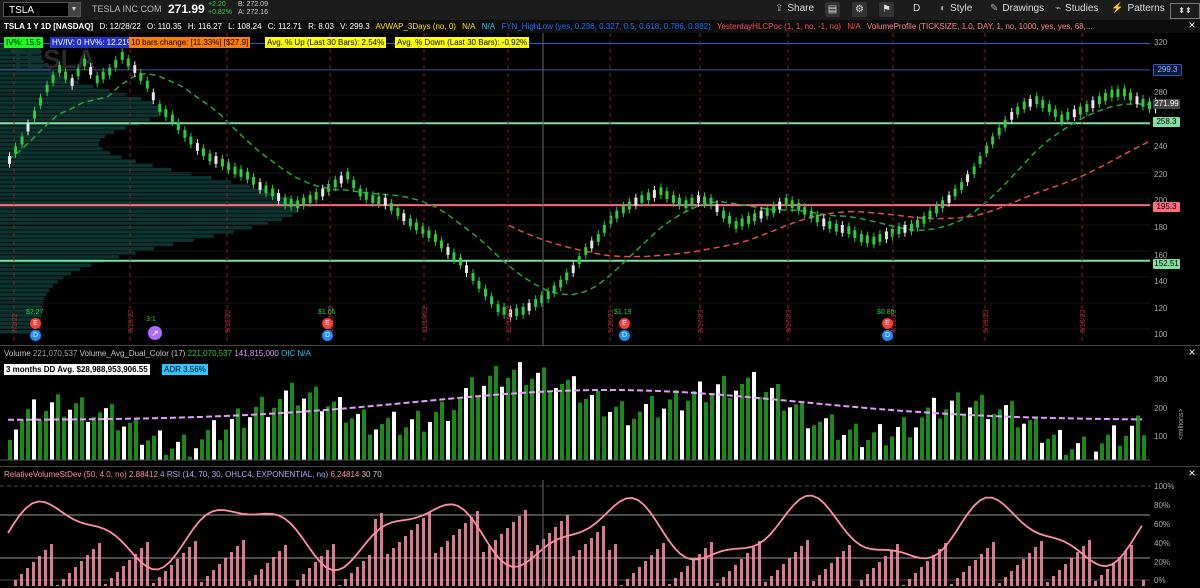 This screenshot has height=588, width=1200. What do you see at coordinates (854, 26) in the screenshot?
I see `hdr-yhlc-val: N/A` at bounding box center [854, 26].